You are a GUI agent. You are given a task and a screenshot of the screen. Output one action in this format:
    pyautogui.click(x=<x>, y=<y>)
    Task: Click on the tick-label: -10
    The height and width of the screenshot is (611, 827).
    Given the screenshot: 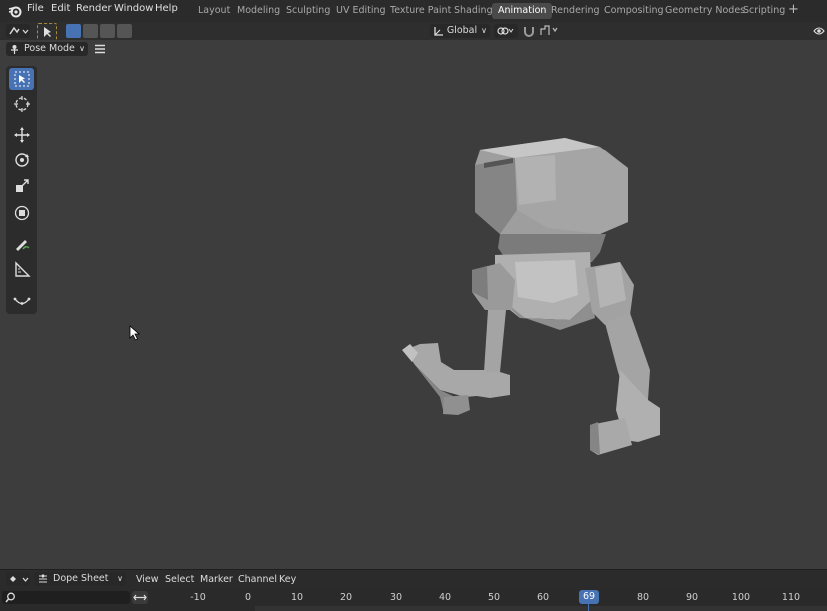 What is the action you would take?
    pyautogui.click(x=198, y=597)
    